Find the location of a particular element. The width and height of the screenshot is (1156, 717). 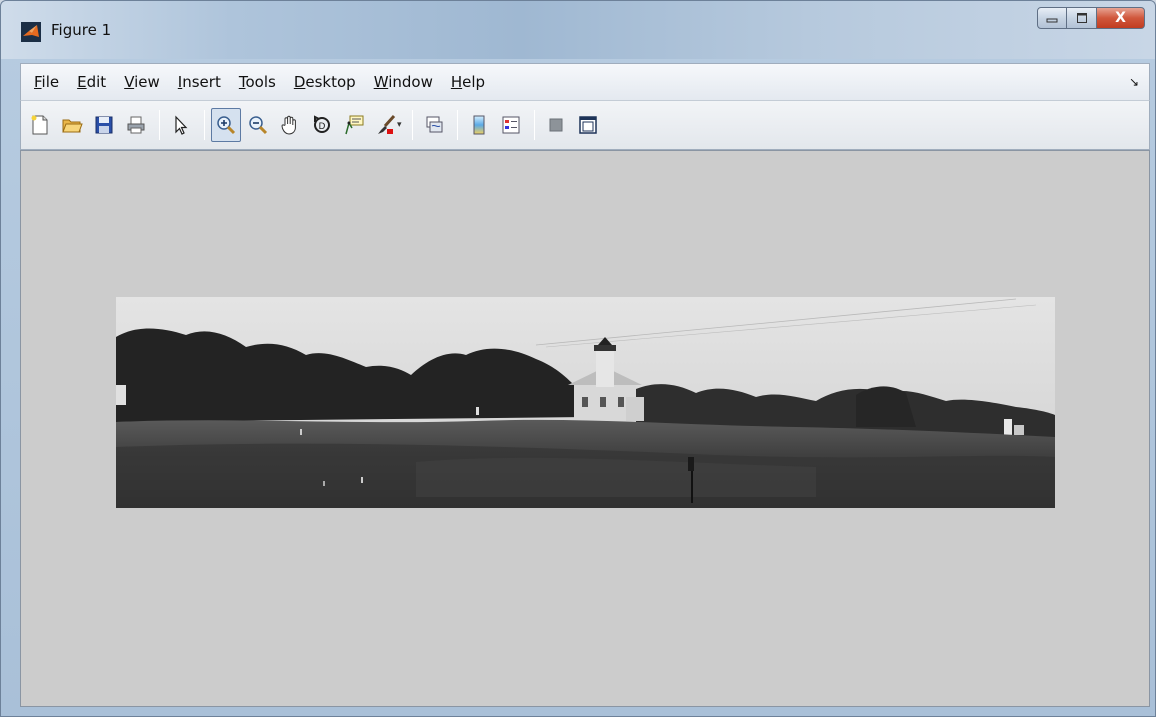

close-button: X is located at coordinates (1121, 18).